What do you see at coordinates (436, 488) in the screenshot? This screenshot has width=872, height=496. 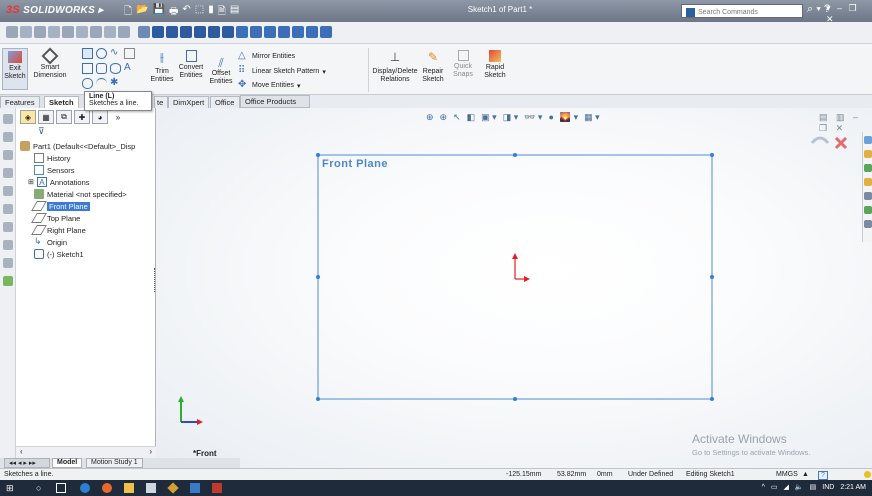 I see `windows-taskbar: ⊞ ○ ^ ▭ ◢ 🔈 ▤ IND 2:21 AM` at bounding box center [436, 488].